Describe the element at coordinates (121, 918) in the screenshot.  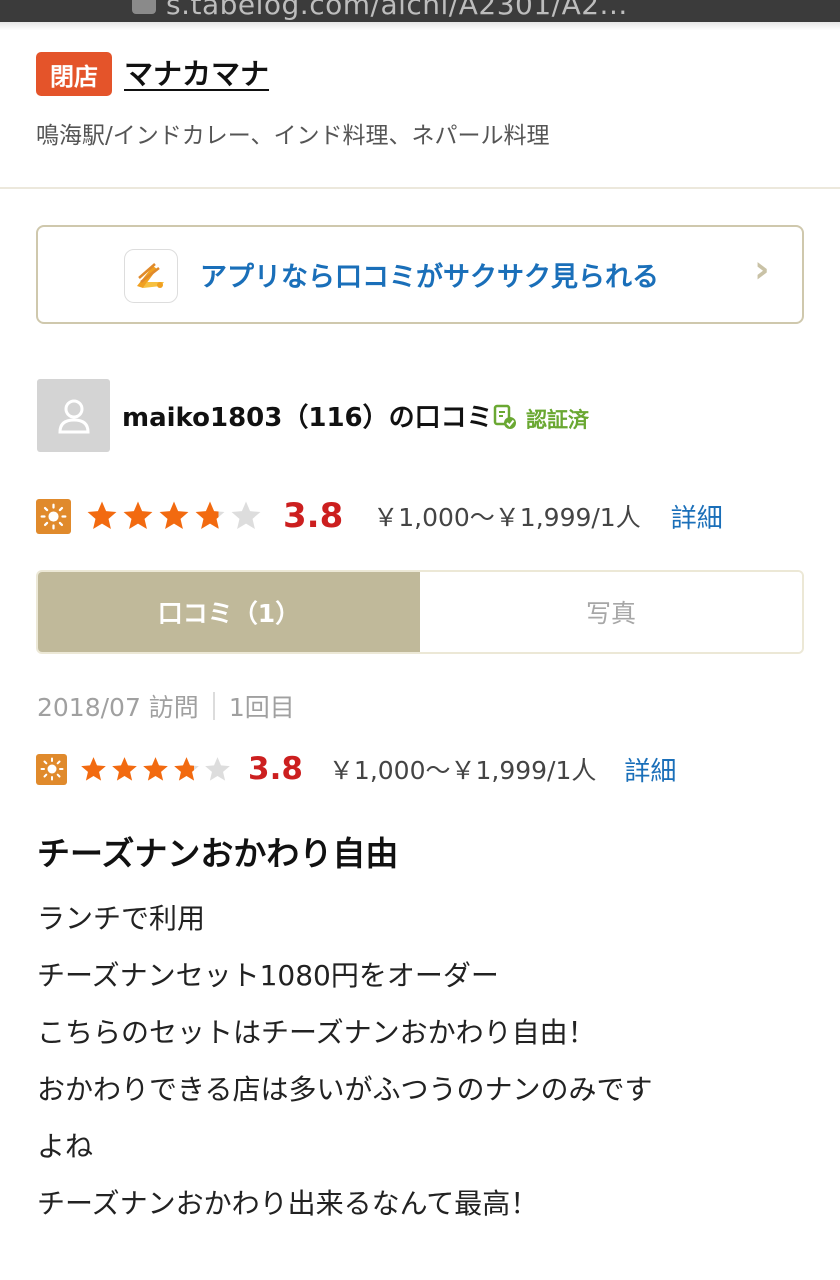
I see `review-line: ランチで利用` at that location.